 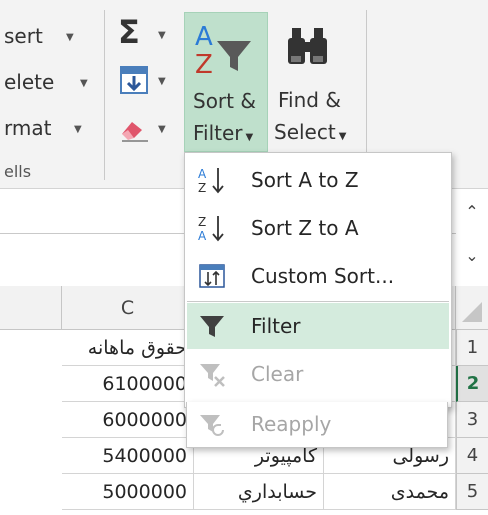 I want to click on chevron-down-icon: ⌄, so click(x=472, y=255).